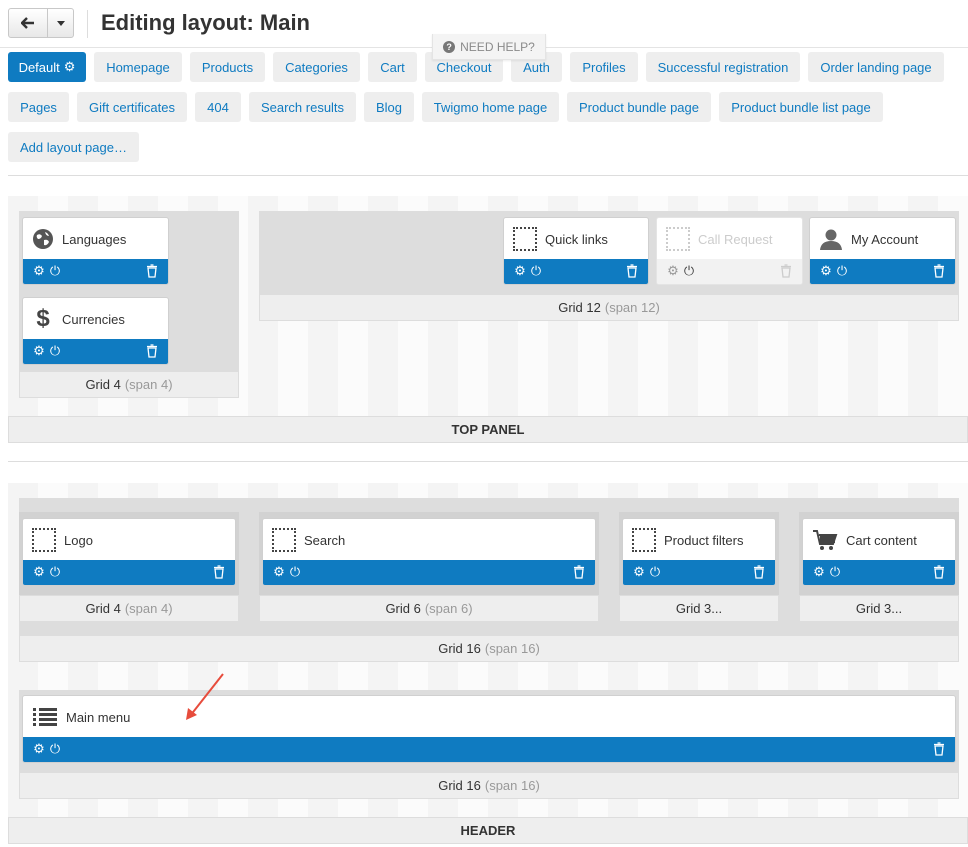 The height and width of the screenshot is (847, 968). What do you see at coordinates (429, 608) in the screenshot?
I see `grid-label: Grid 6 (span 6)` at bounding box center [429, 608].